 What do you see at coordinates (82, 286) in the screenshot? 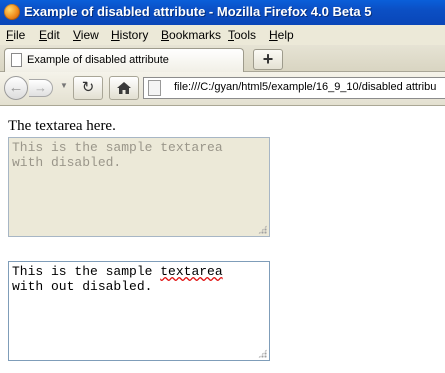
I see `enabled-textarea-line2: with out disabled.` at bounding box center [82, 286].